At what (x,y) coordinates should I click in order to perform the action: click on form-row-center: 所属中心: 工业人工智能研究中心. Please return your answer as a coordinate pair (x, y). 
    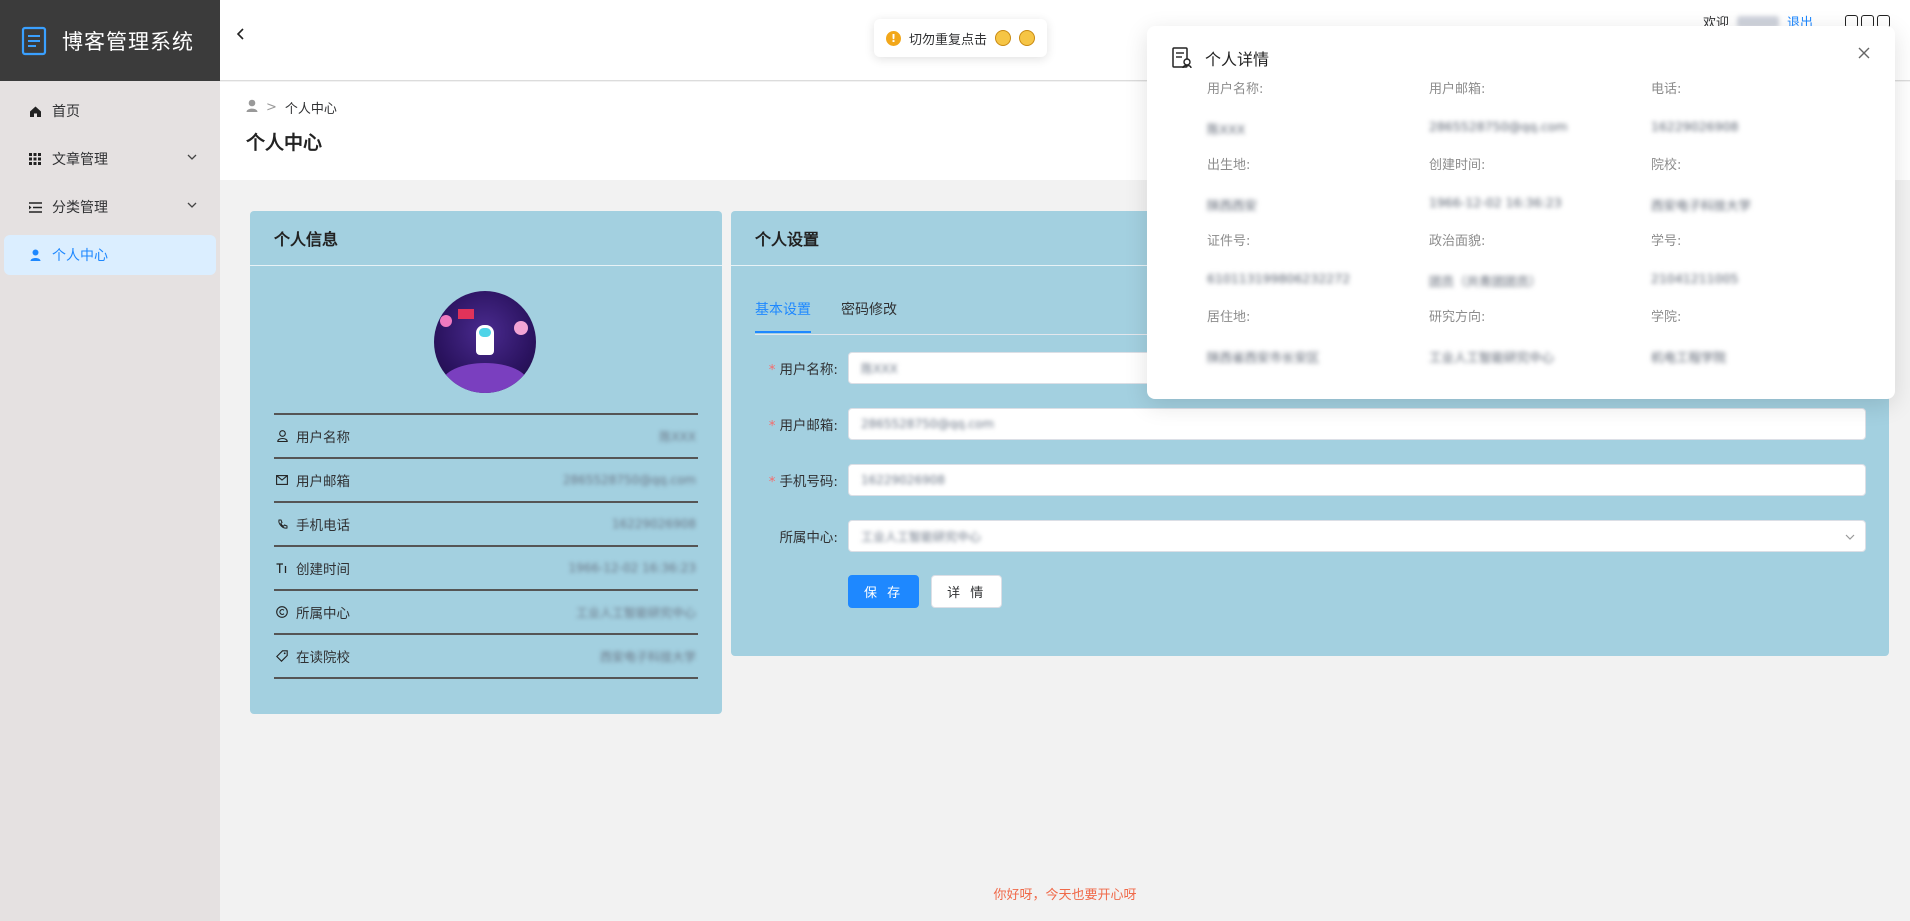
    Looking at the image, I should click on (1310, 536).